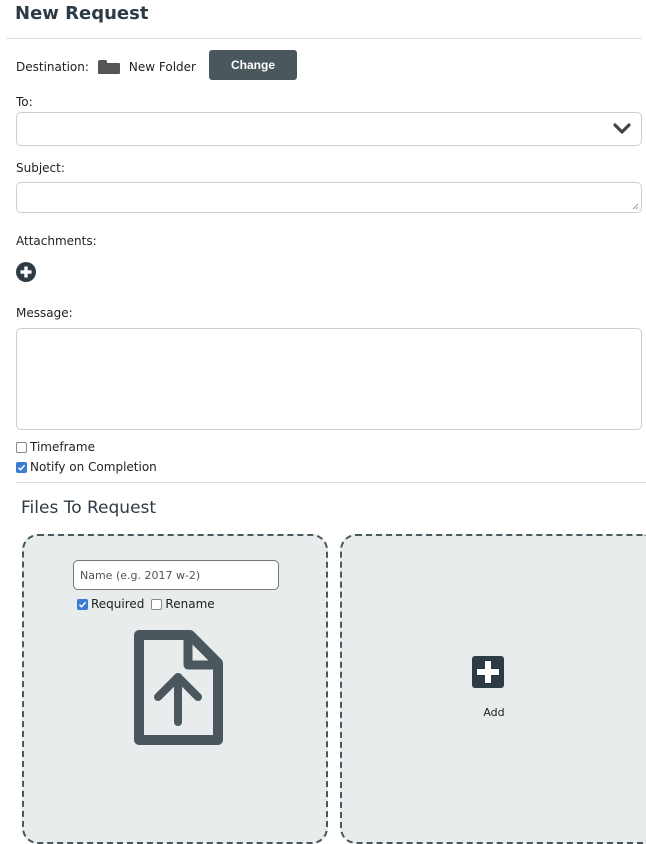 This screenshot has height=844, width=646. What do you see at coordinates (324, 38) in the screenshot?
I see `title-divider` at bounding box center [324, 38].